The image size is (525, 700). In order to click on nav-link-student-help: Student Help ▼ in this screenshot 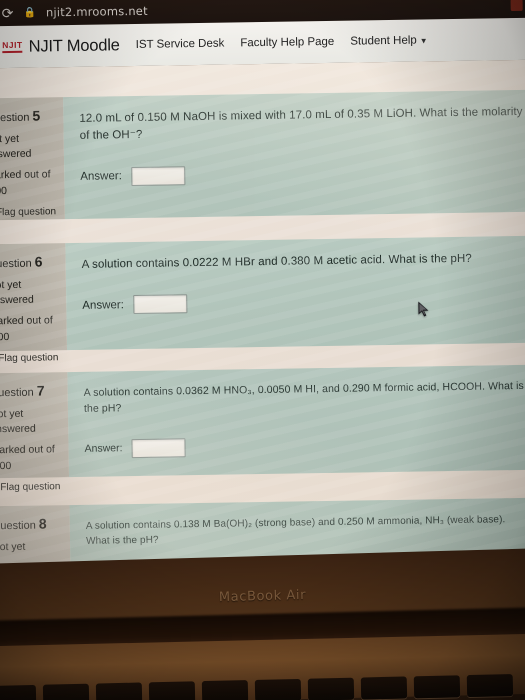, I will do `click(389, 41)`.